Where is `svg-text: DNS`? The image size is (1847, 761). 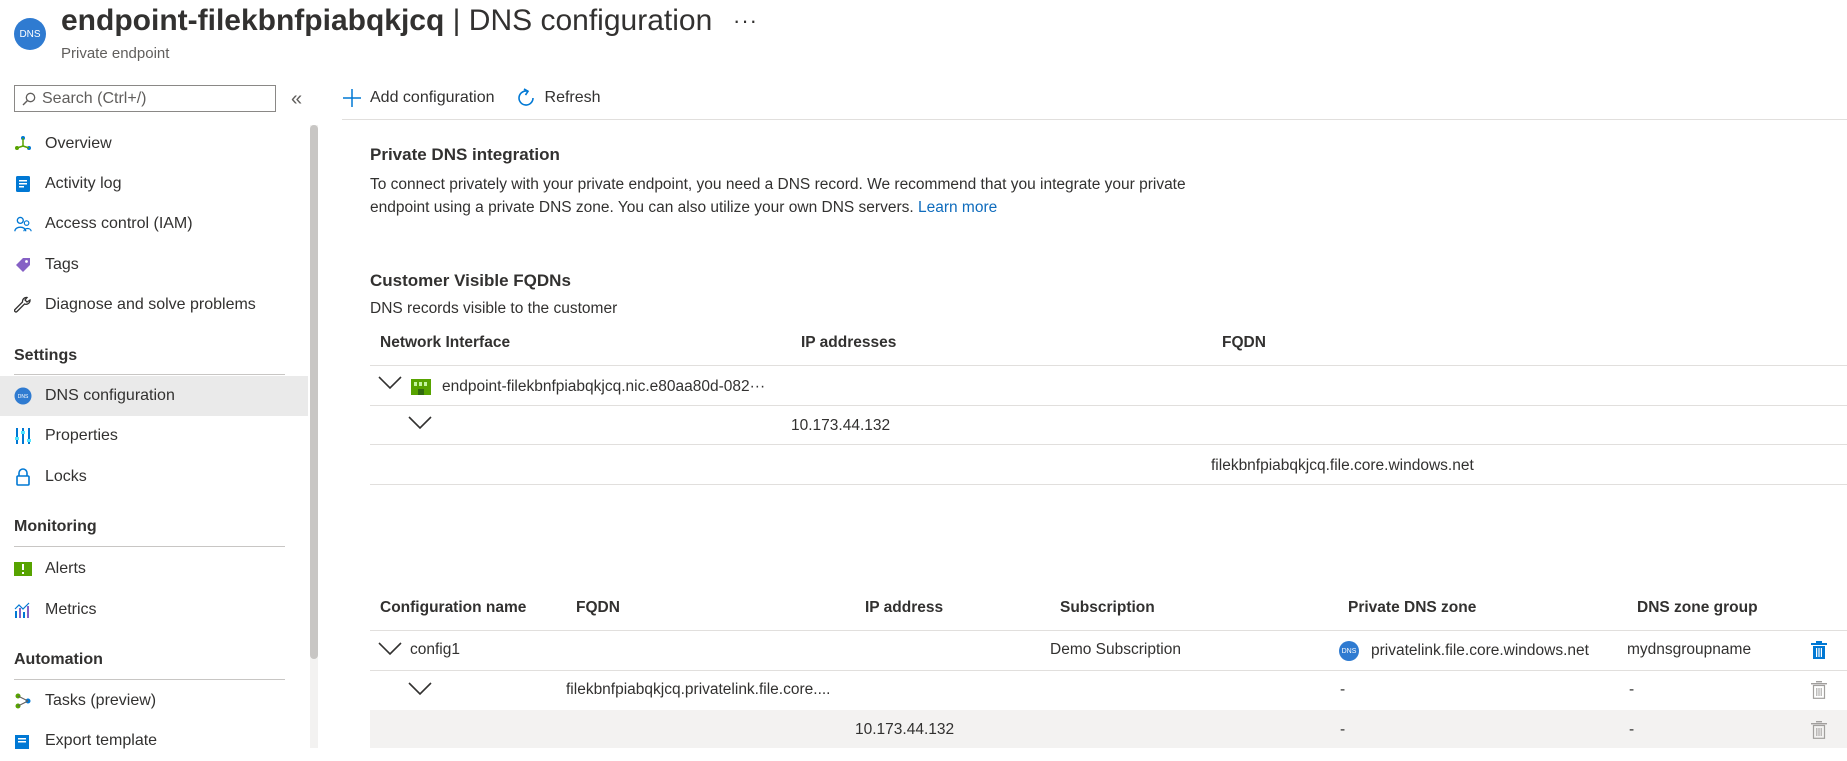
svg-text: DNS is located at coordinates (23, 397).